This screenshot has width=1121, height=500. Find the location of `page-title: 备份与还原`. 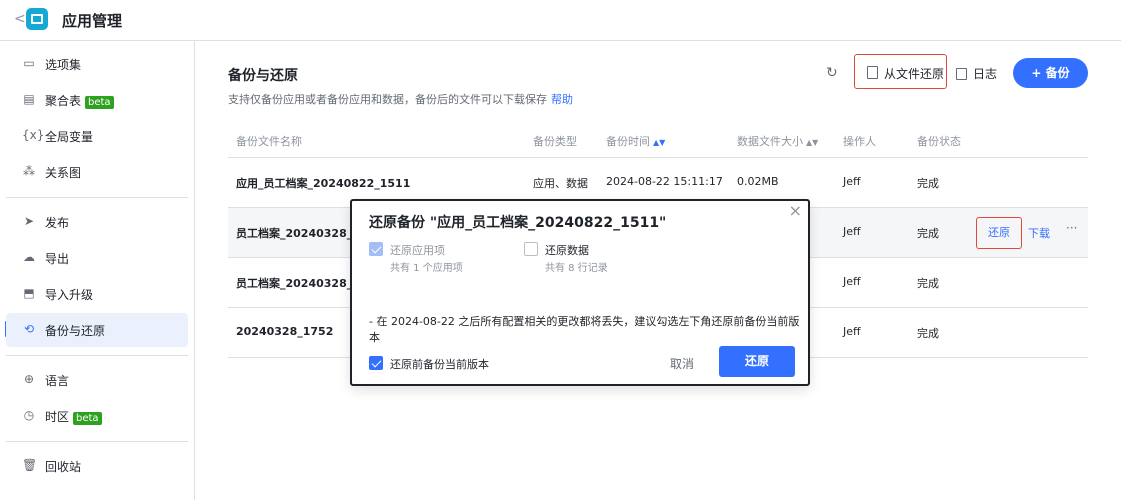

page-title: 备份与还原 is located at coordinates (263, 76).